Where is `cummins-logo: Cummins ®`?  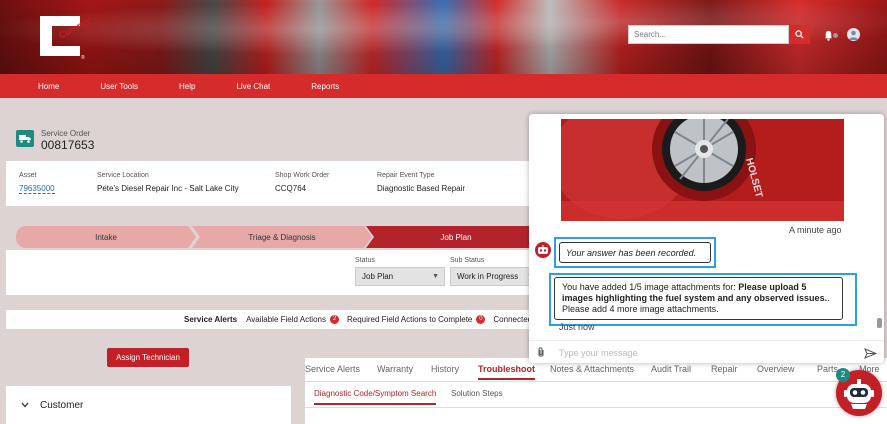 cummins-logo: Cummins ® is located at coordinates (66, 36).